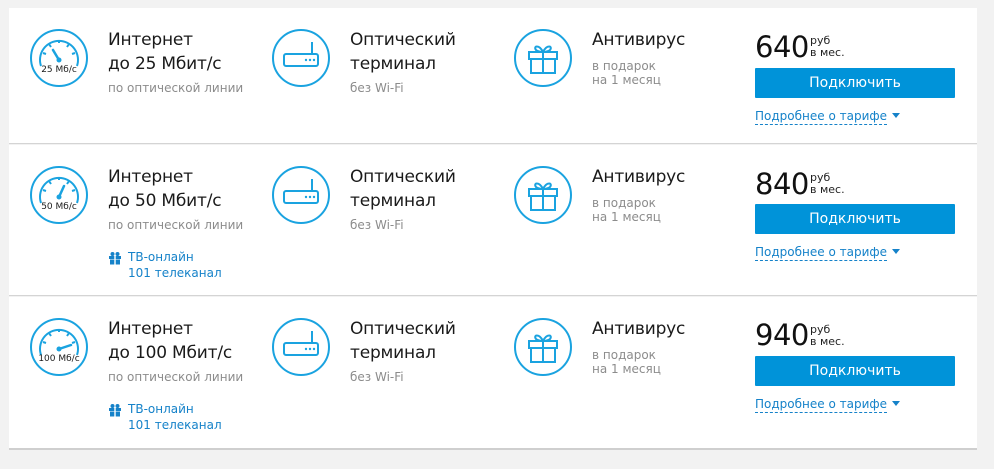 This screenshot has width=994, height=469. Describe the element at coordinates (59, 70) in the screenshot. I see `speed-badge: 25 Мб/с` at that location.